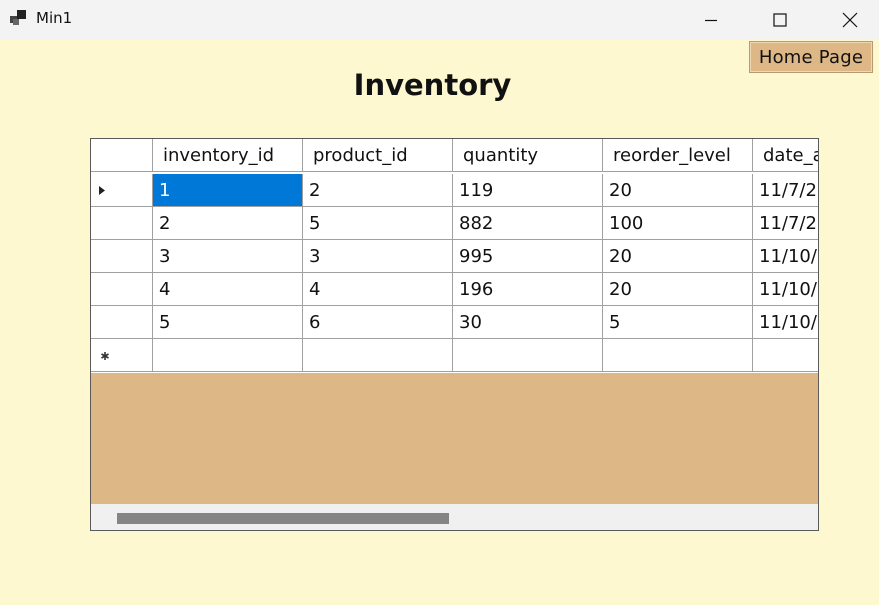 The width and height of the screenshot is (879, 605). I want to click on table-cell: 882, so click(528, 223).